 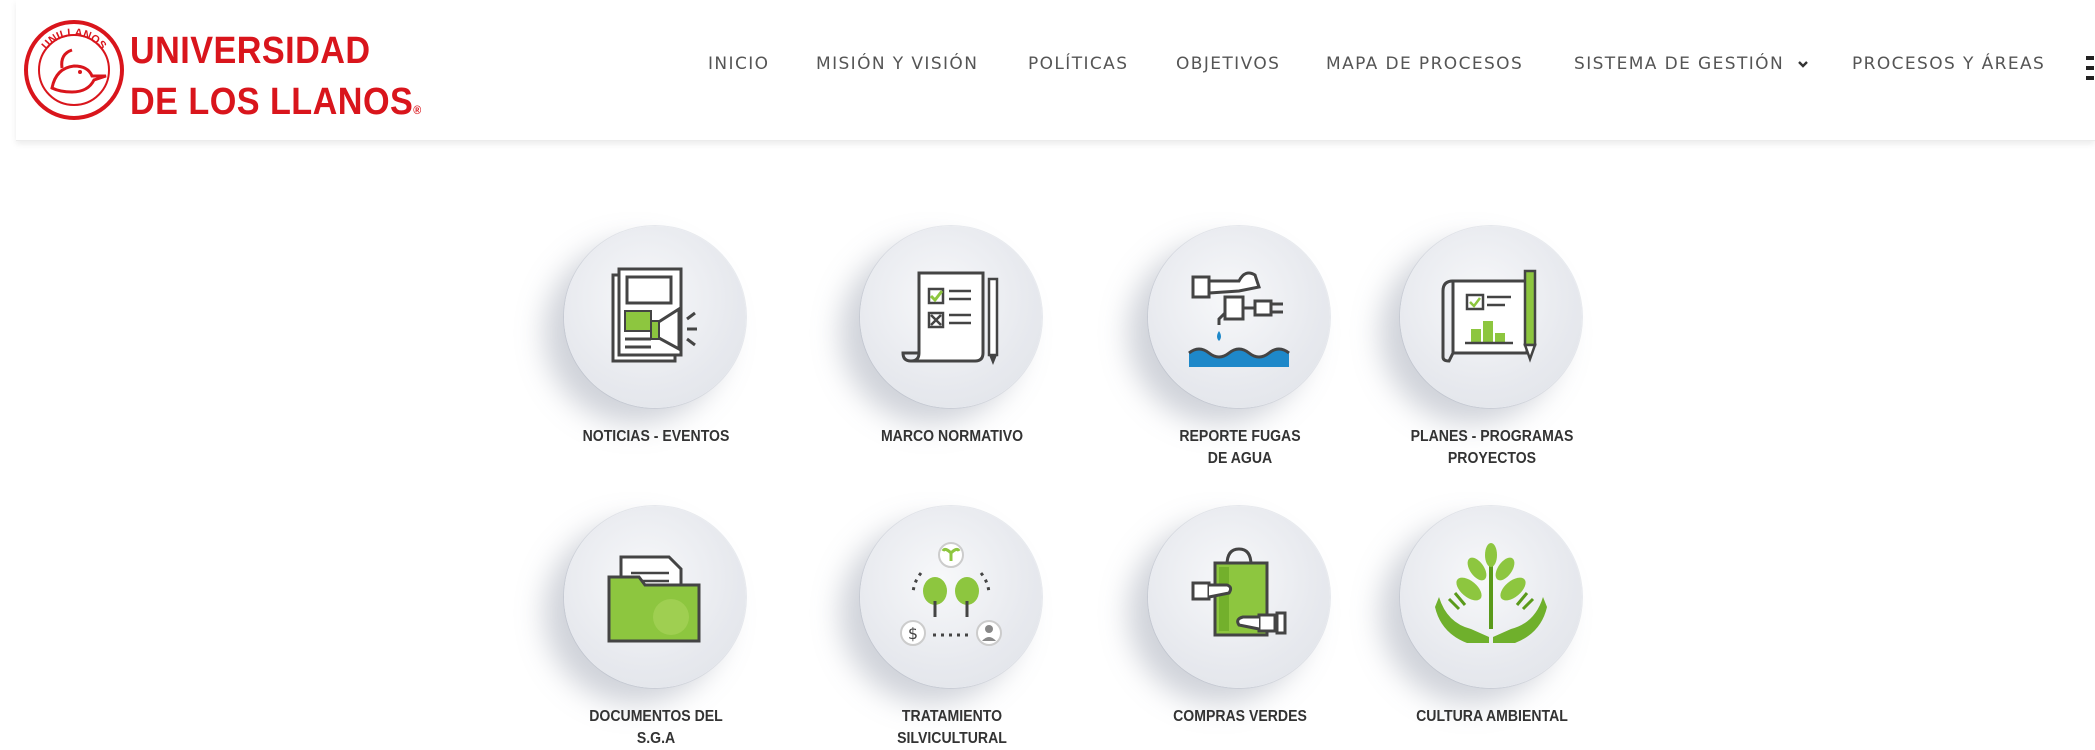 I want to click on nav-item-procesos-areas: PROCESOS Y ÁREAS, so click(x=1948, y=64).